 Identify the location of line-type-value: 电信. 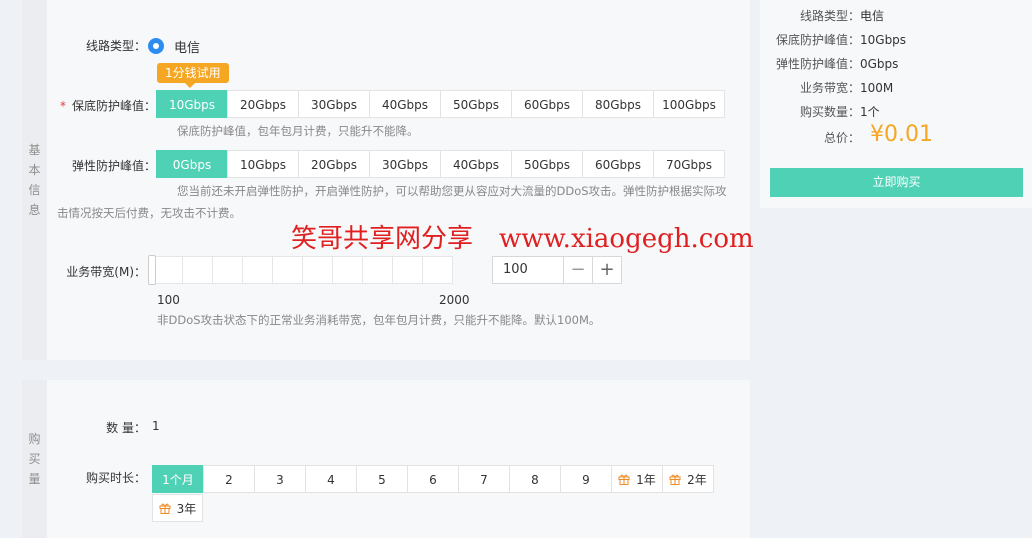
(187, 48).